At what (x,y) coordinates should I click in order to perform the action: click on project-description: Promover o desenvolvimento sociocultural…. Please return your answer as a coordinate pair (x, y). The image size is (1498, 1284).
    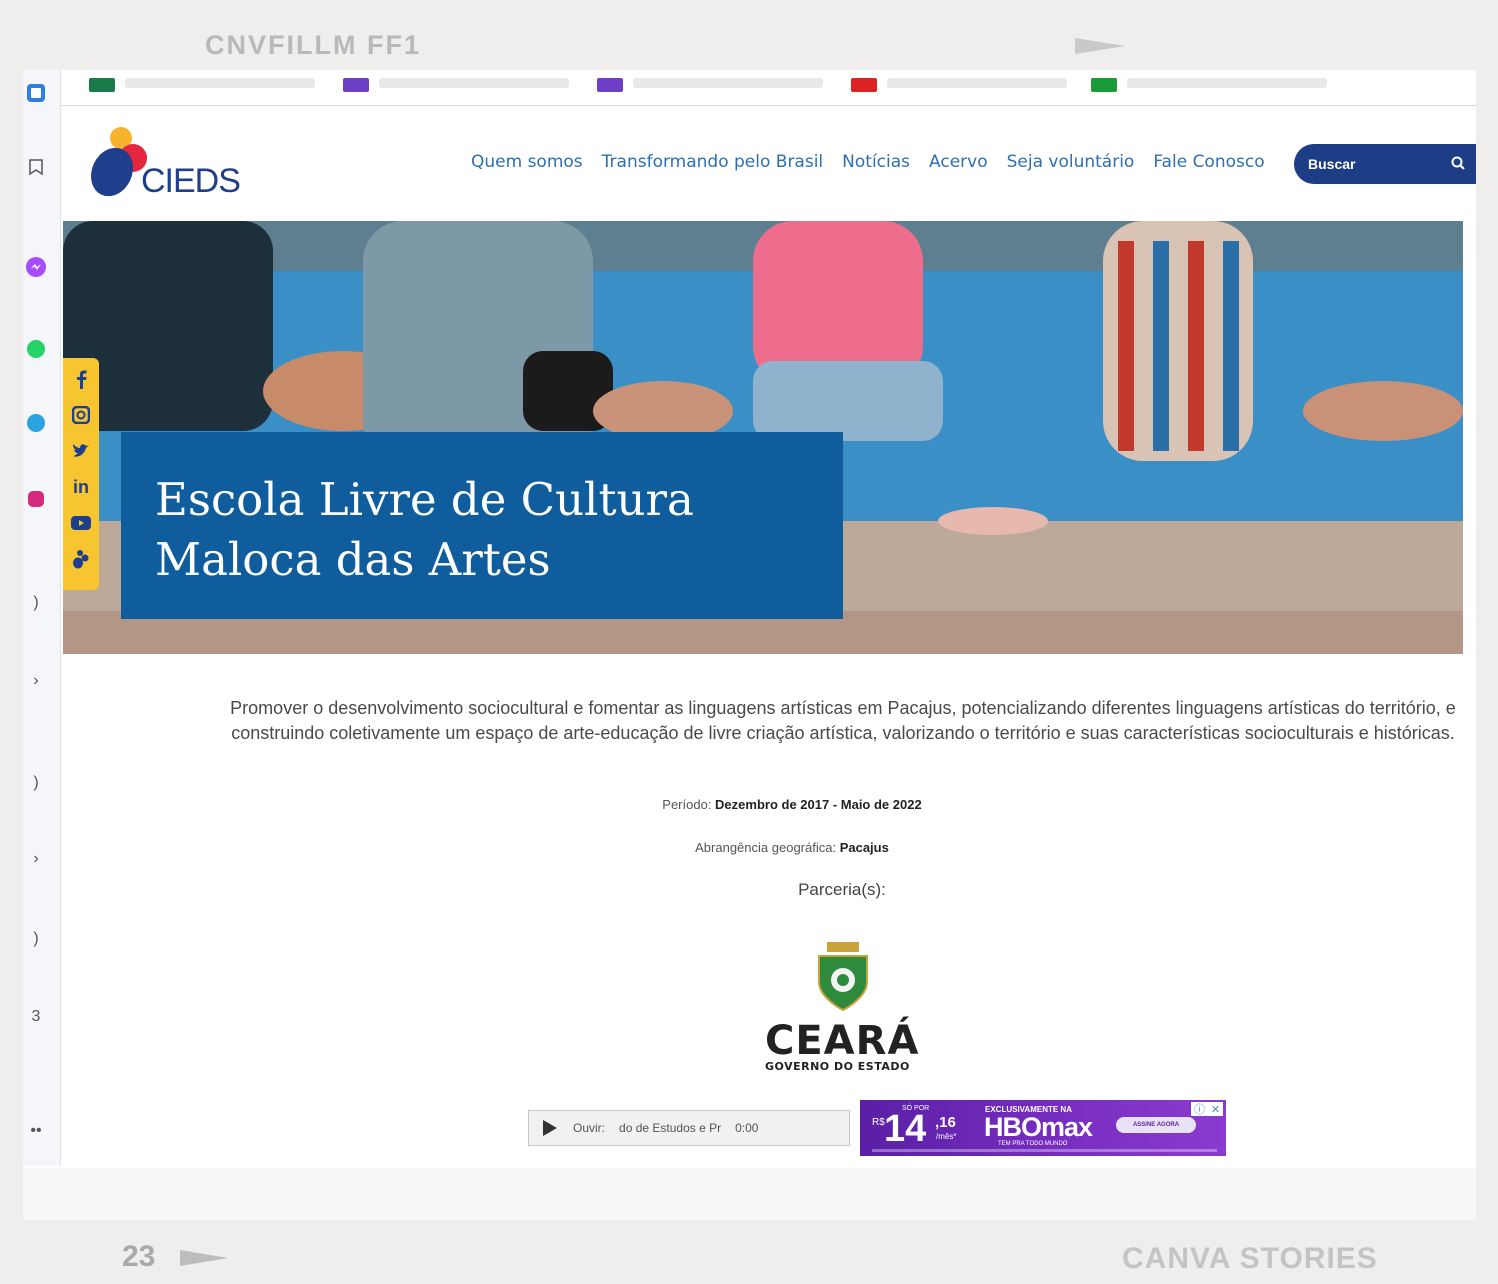
    Looking at the image, I should click on (843, 720).